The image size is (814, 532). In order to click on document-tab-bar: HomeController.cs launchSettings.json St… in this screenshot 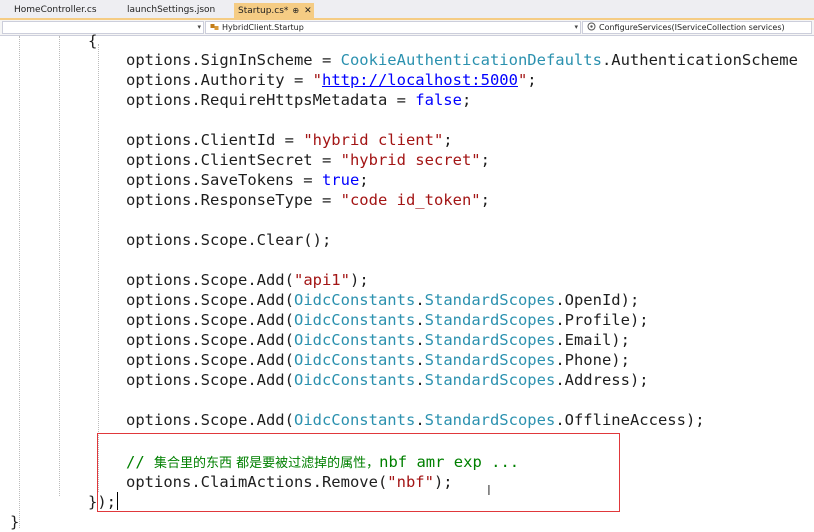, I will do `click(407, 10)`.